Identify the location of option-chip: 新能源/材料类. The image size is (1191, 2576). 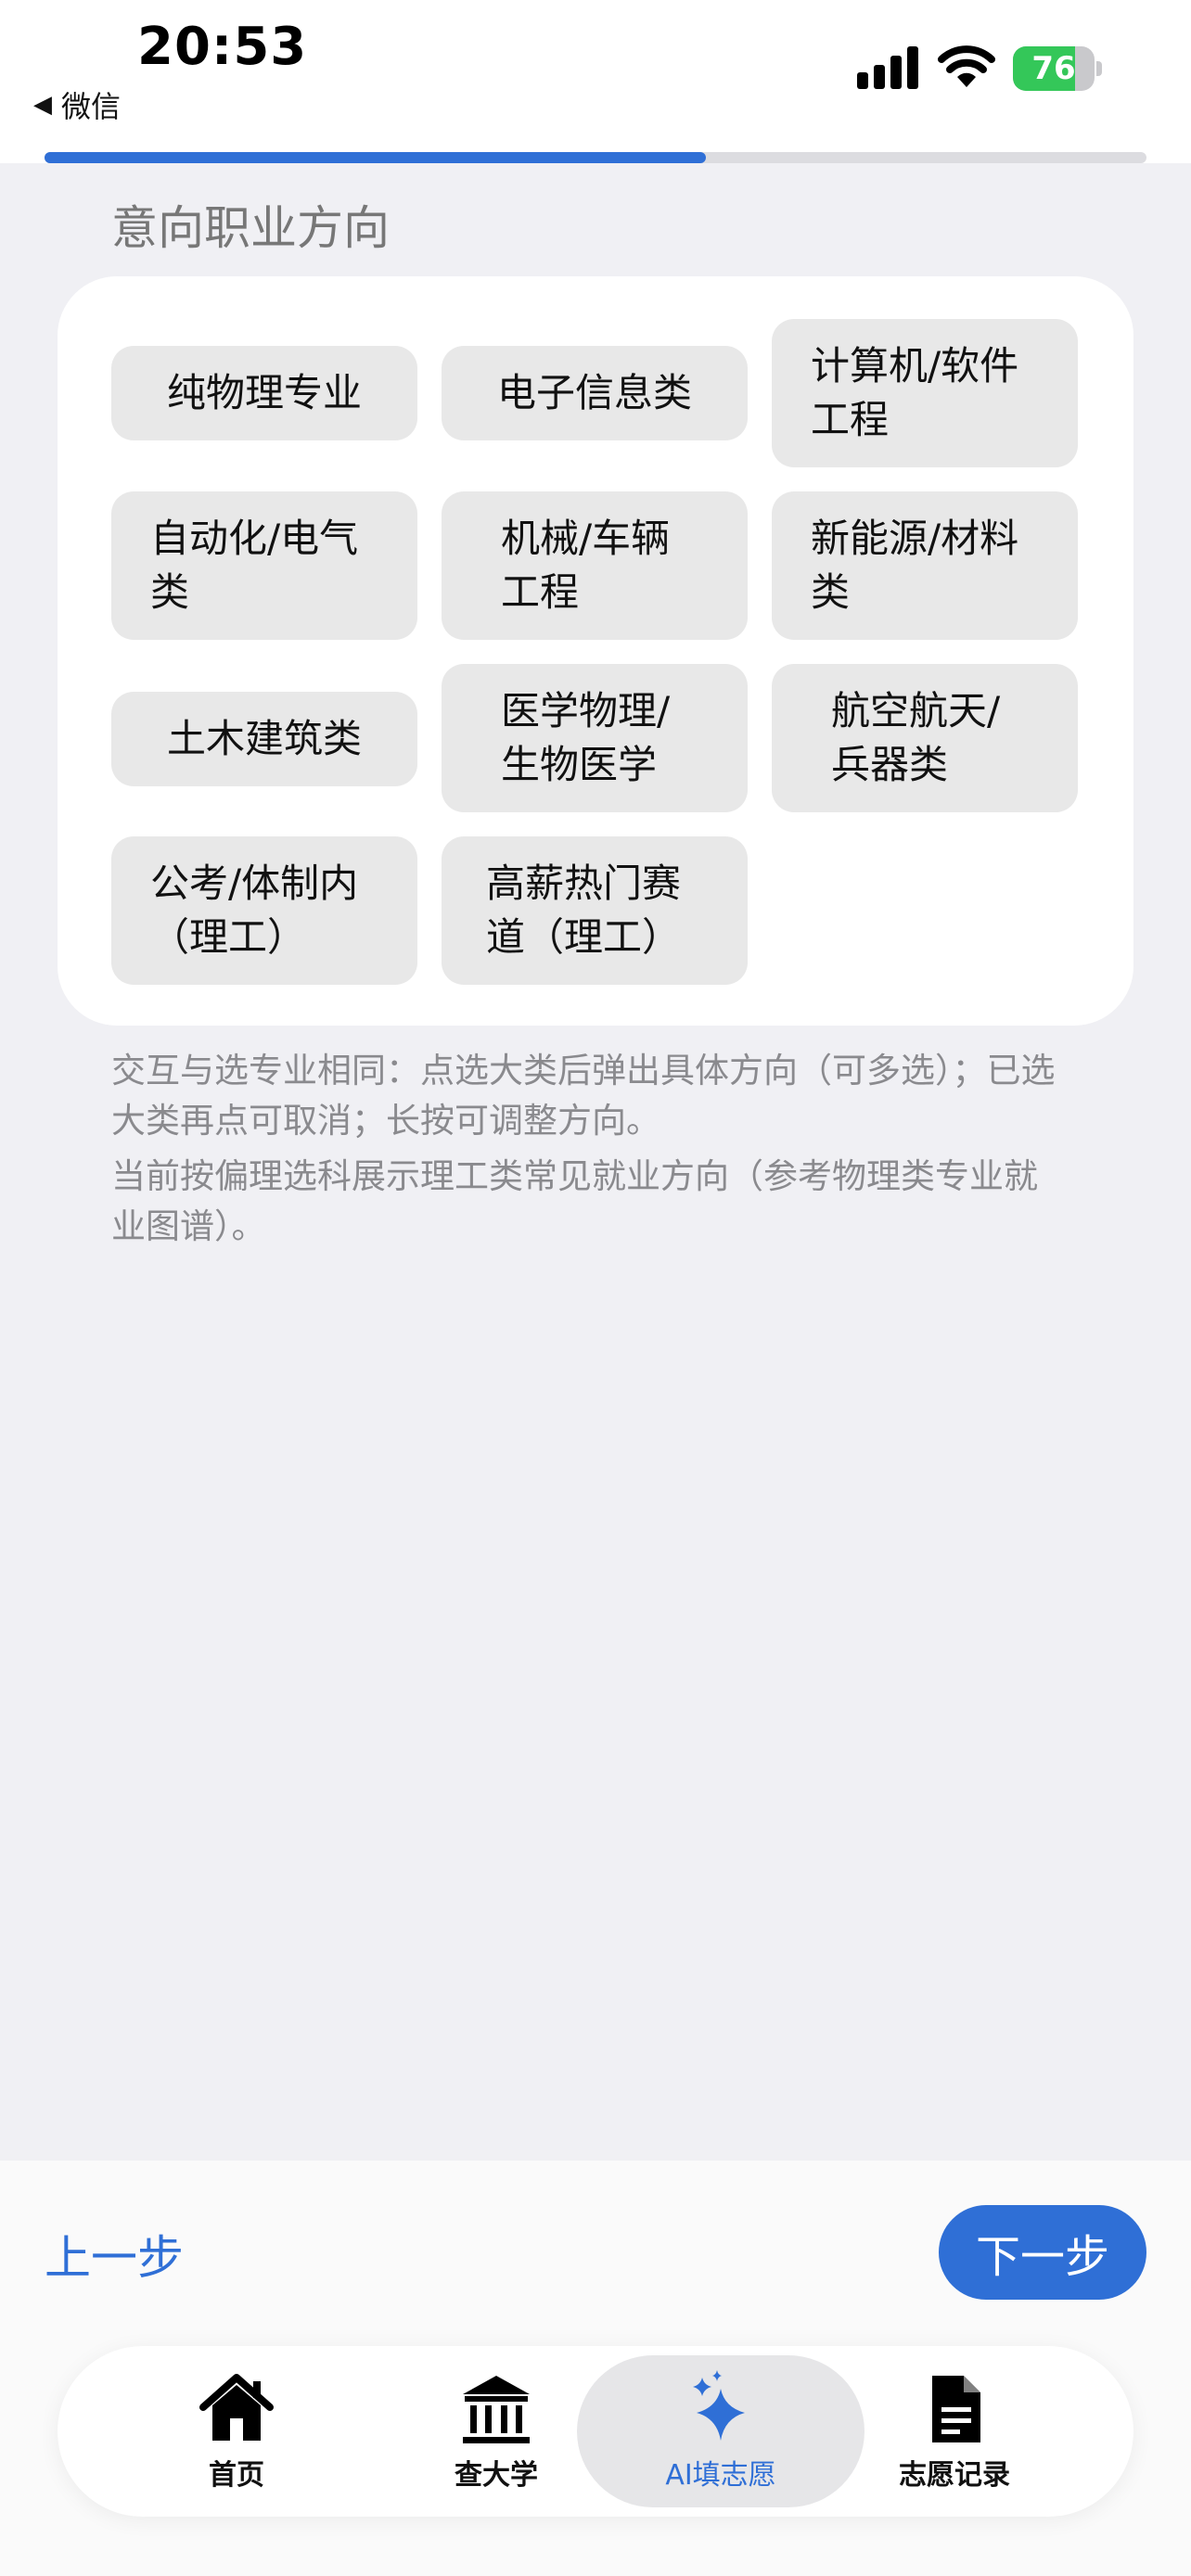
(925, 565).